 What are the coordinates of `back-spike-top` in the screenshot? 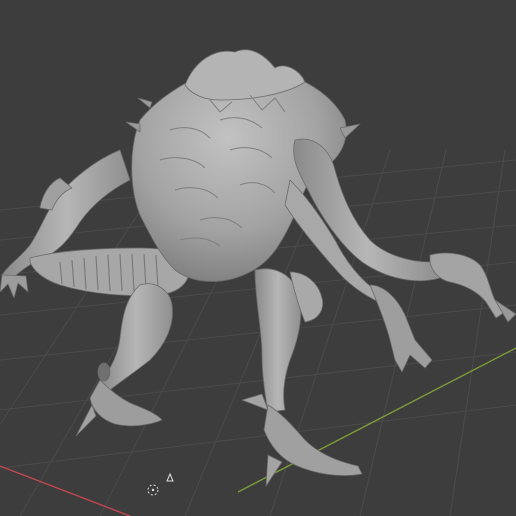 It's located at (133, 127).